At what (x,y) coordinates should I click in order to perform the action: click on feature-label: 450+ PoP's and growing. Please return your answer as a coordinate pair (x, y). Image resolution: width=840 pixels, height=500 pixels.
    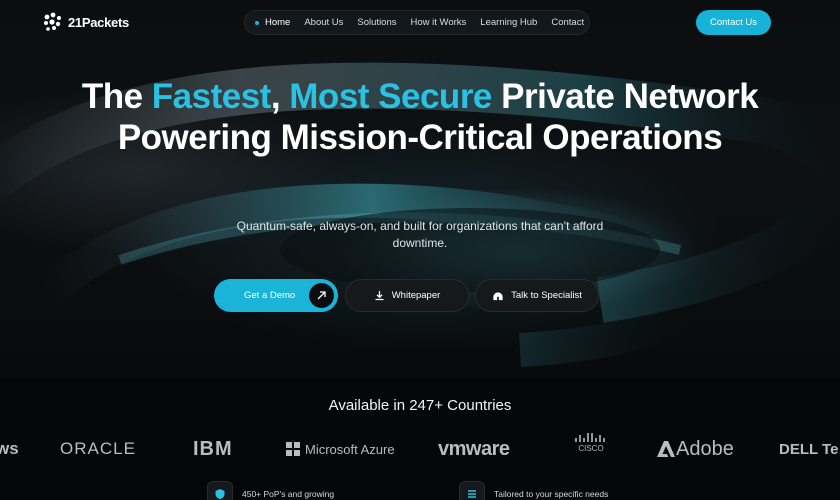
    Looking at the image, I should click on (288, 494).